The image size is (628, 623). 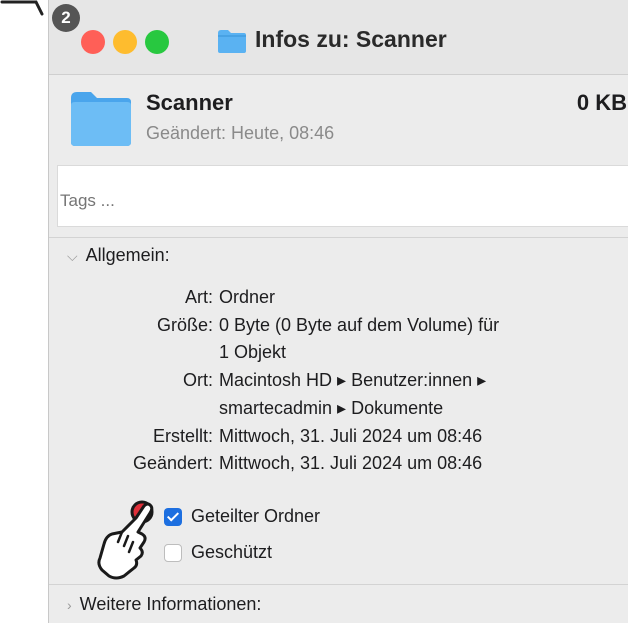 I want to click on more-info-heading: Weitere Informationen:, so click(x=170, y=604).